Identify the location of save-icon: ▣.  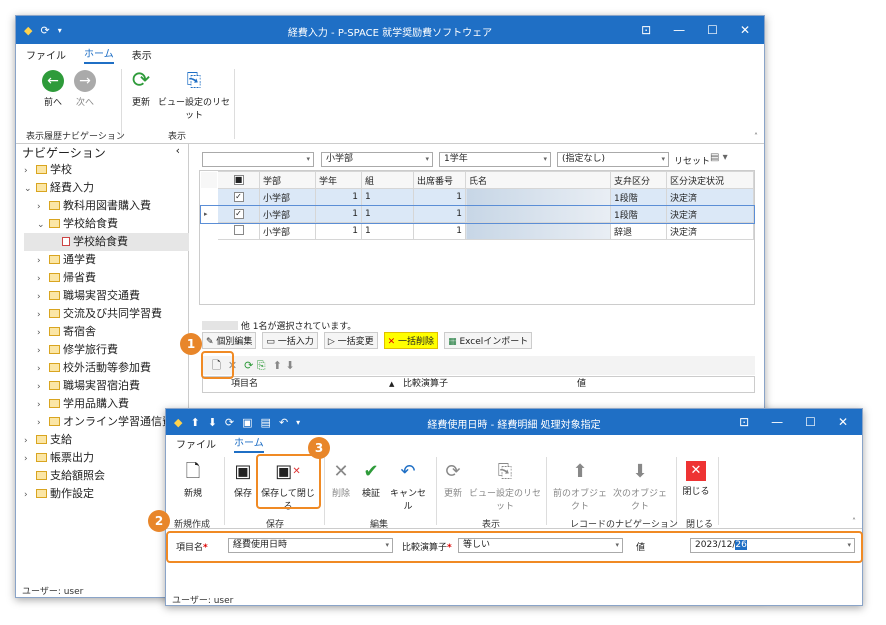
(247, 422).